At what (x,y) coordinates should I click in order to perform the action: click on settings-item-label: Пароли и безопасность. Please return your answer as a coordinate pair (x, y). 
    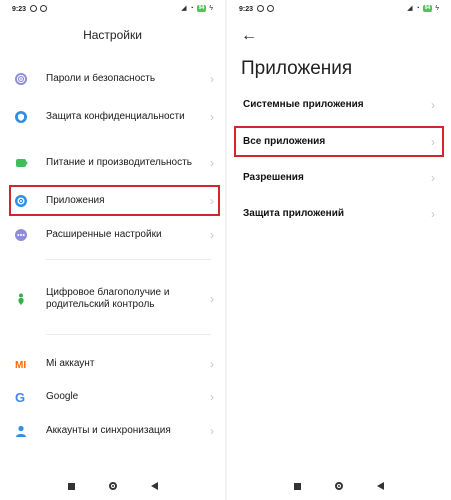
    Looking at the image, I should click on (101, 78).